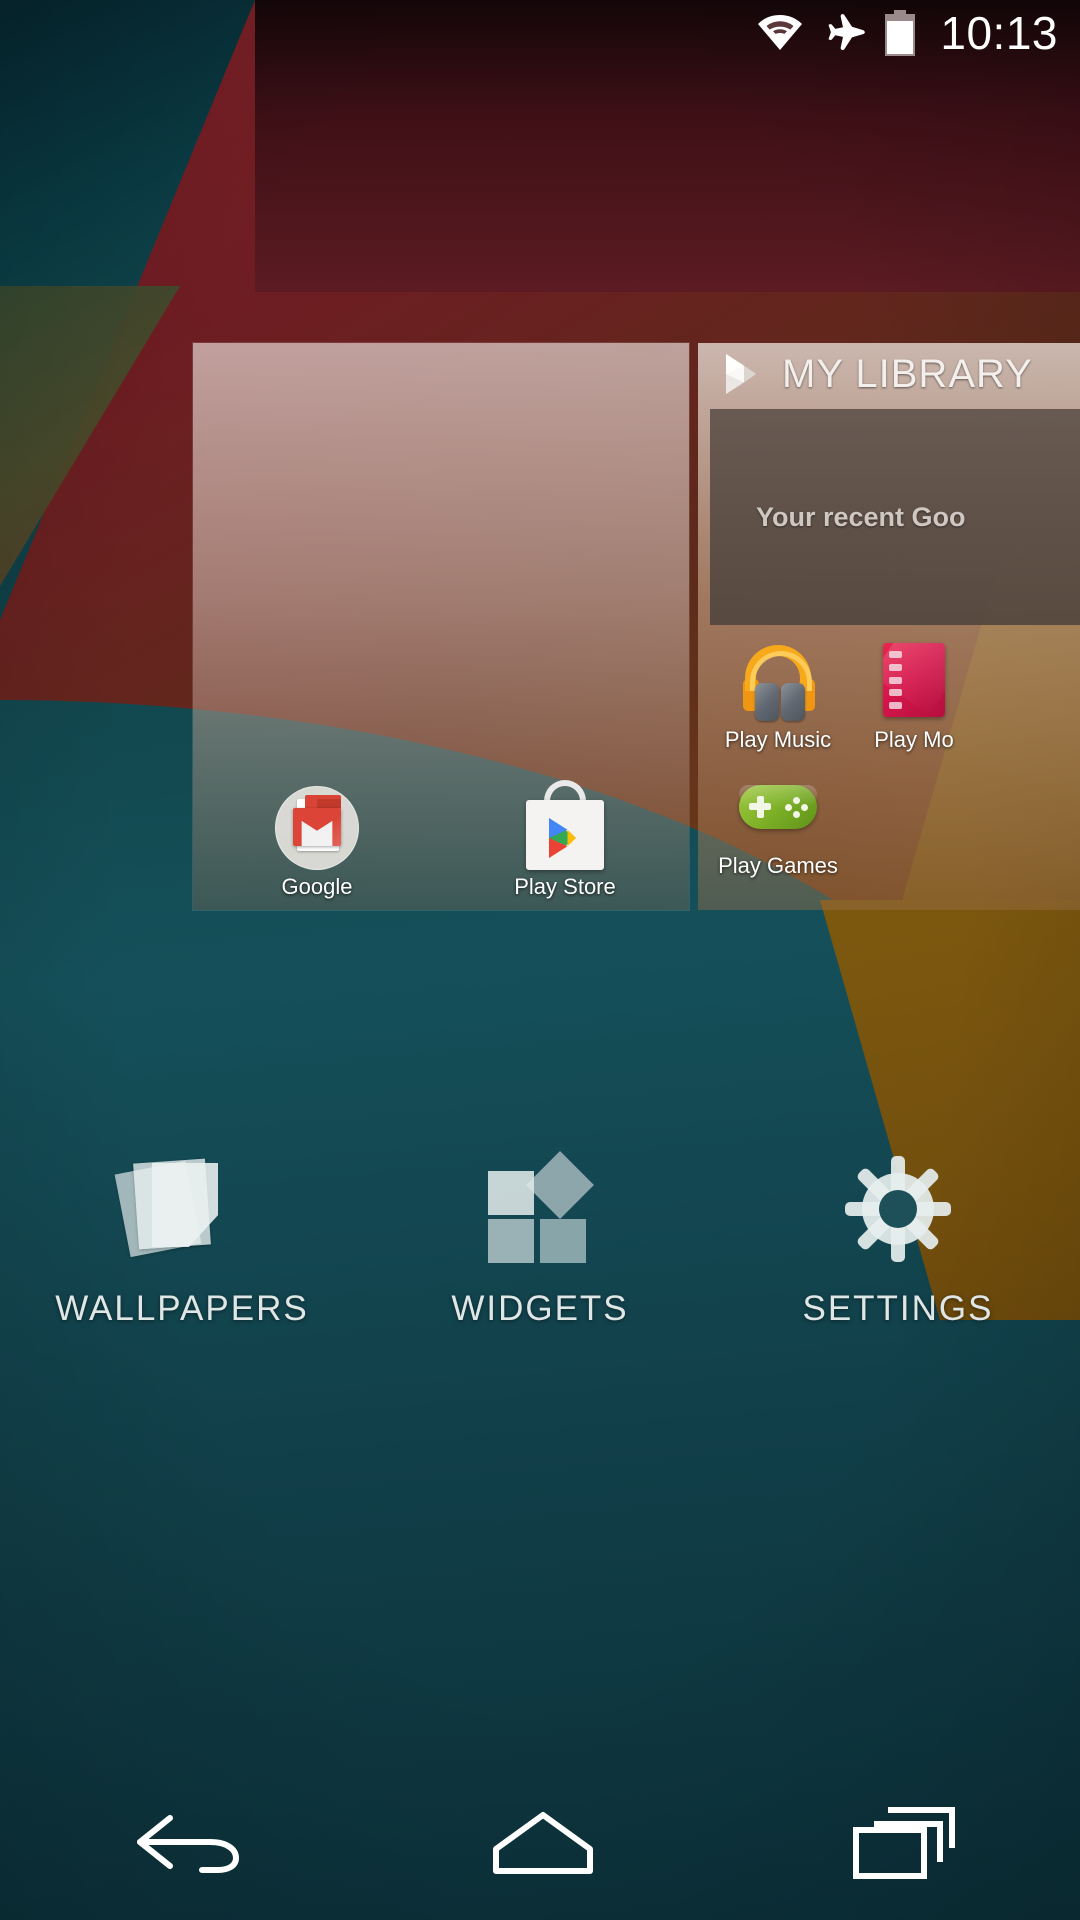  What do you see at coordinates (178, 1209) in the screenshot?
I see `wallpaper-stack-icon` at bounding box center [178, 1209].